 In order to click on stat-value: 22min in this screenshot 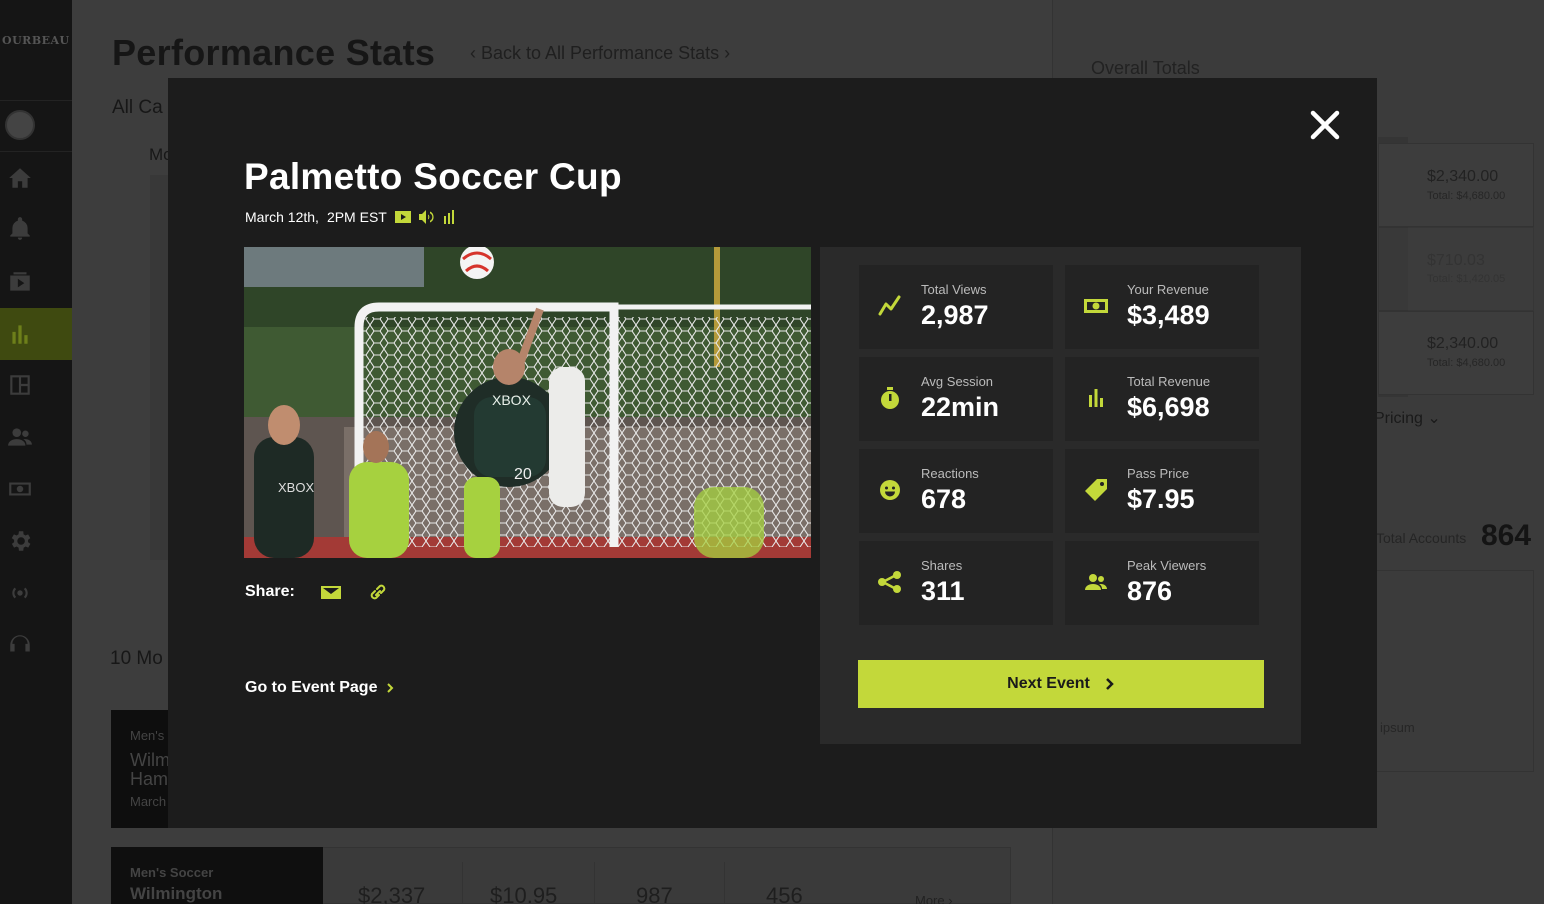, I will do `click(960, 407)`.